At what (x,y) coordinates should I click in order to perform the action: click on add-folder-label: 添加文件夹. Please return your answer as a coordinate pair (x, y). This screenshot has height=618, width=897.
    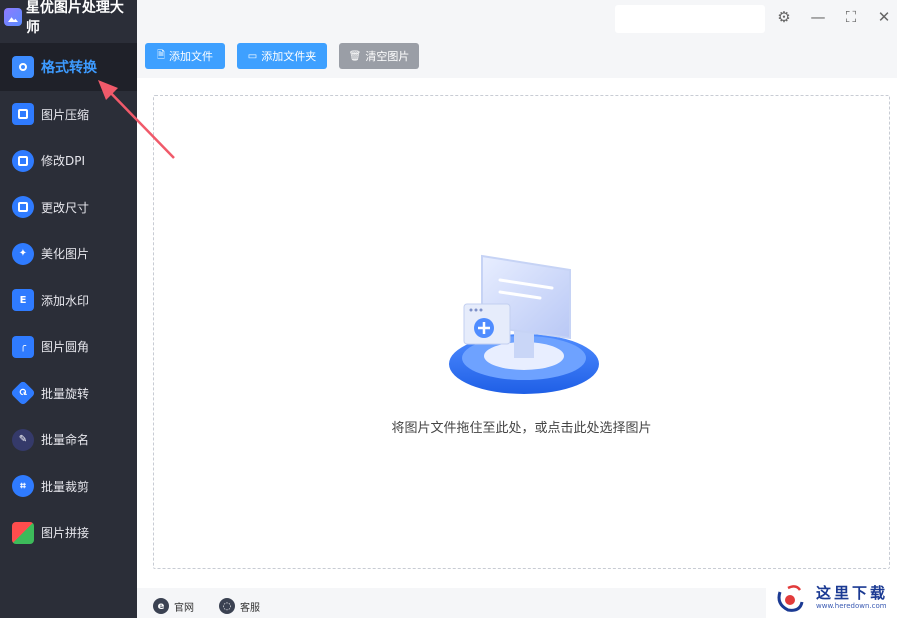
    Looking at the image, I should click on (289, 56).